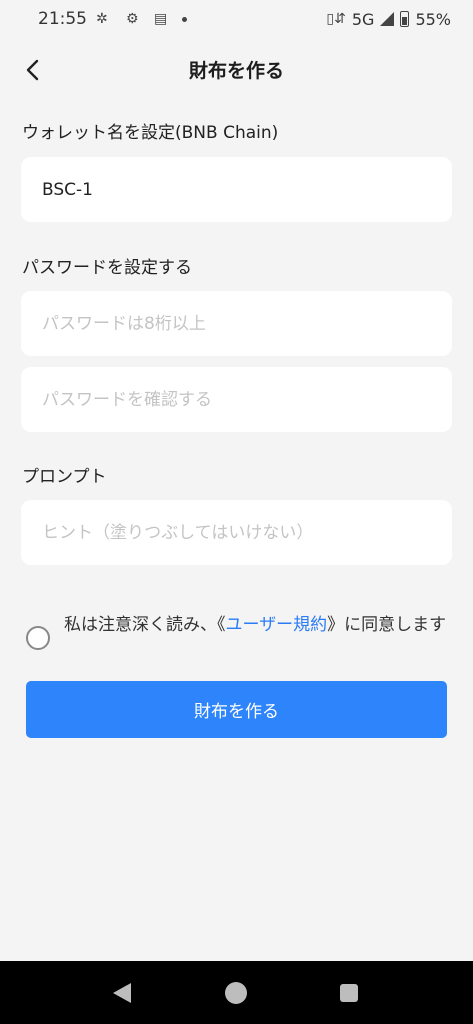 The image size is (473, 1024). Describe the element at coordinates (132, 19) in the screenshot. I see `settings-notification-icon: ⚙` at that location.